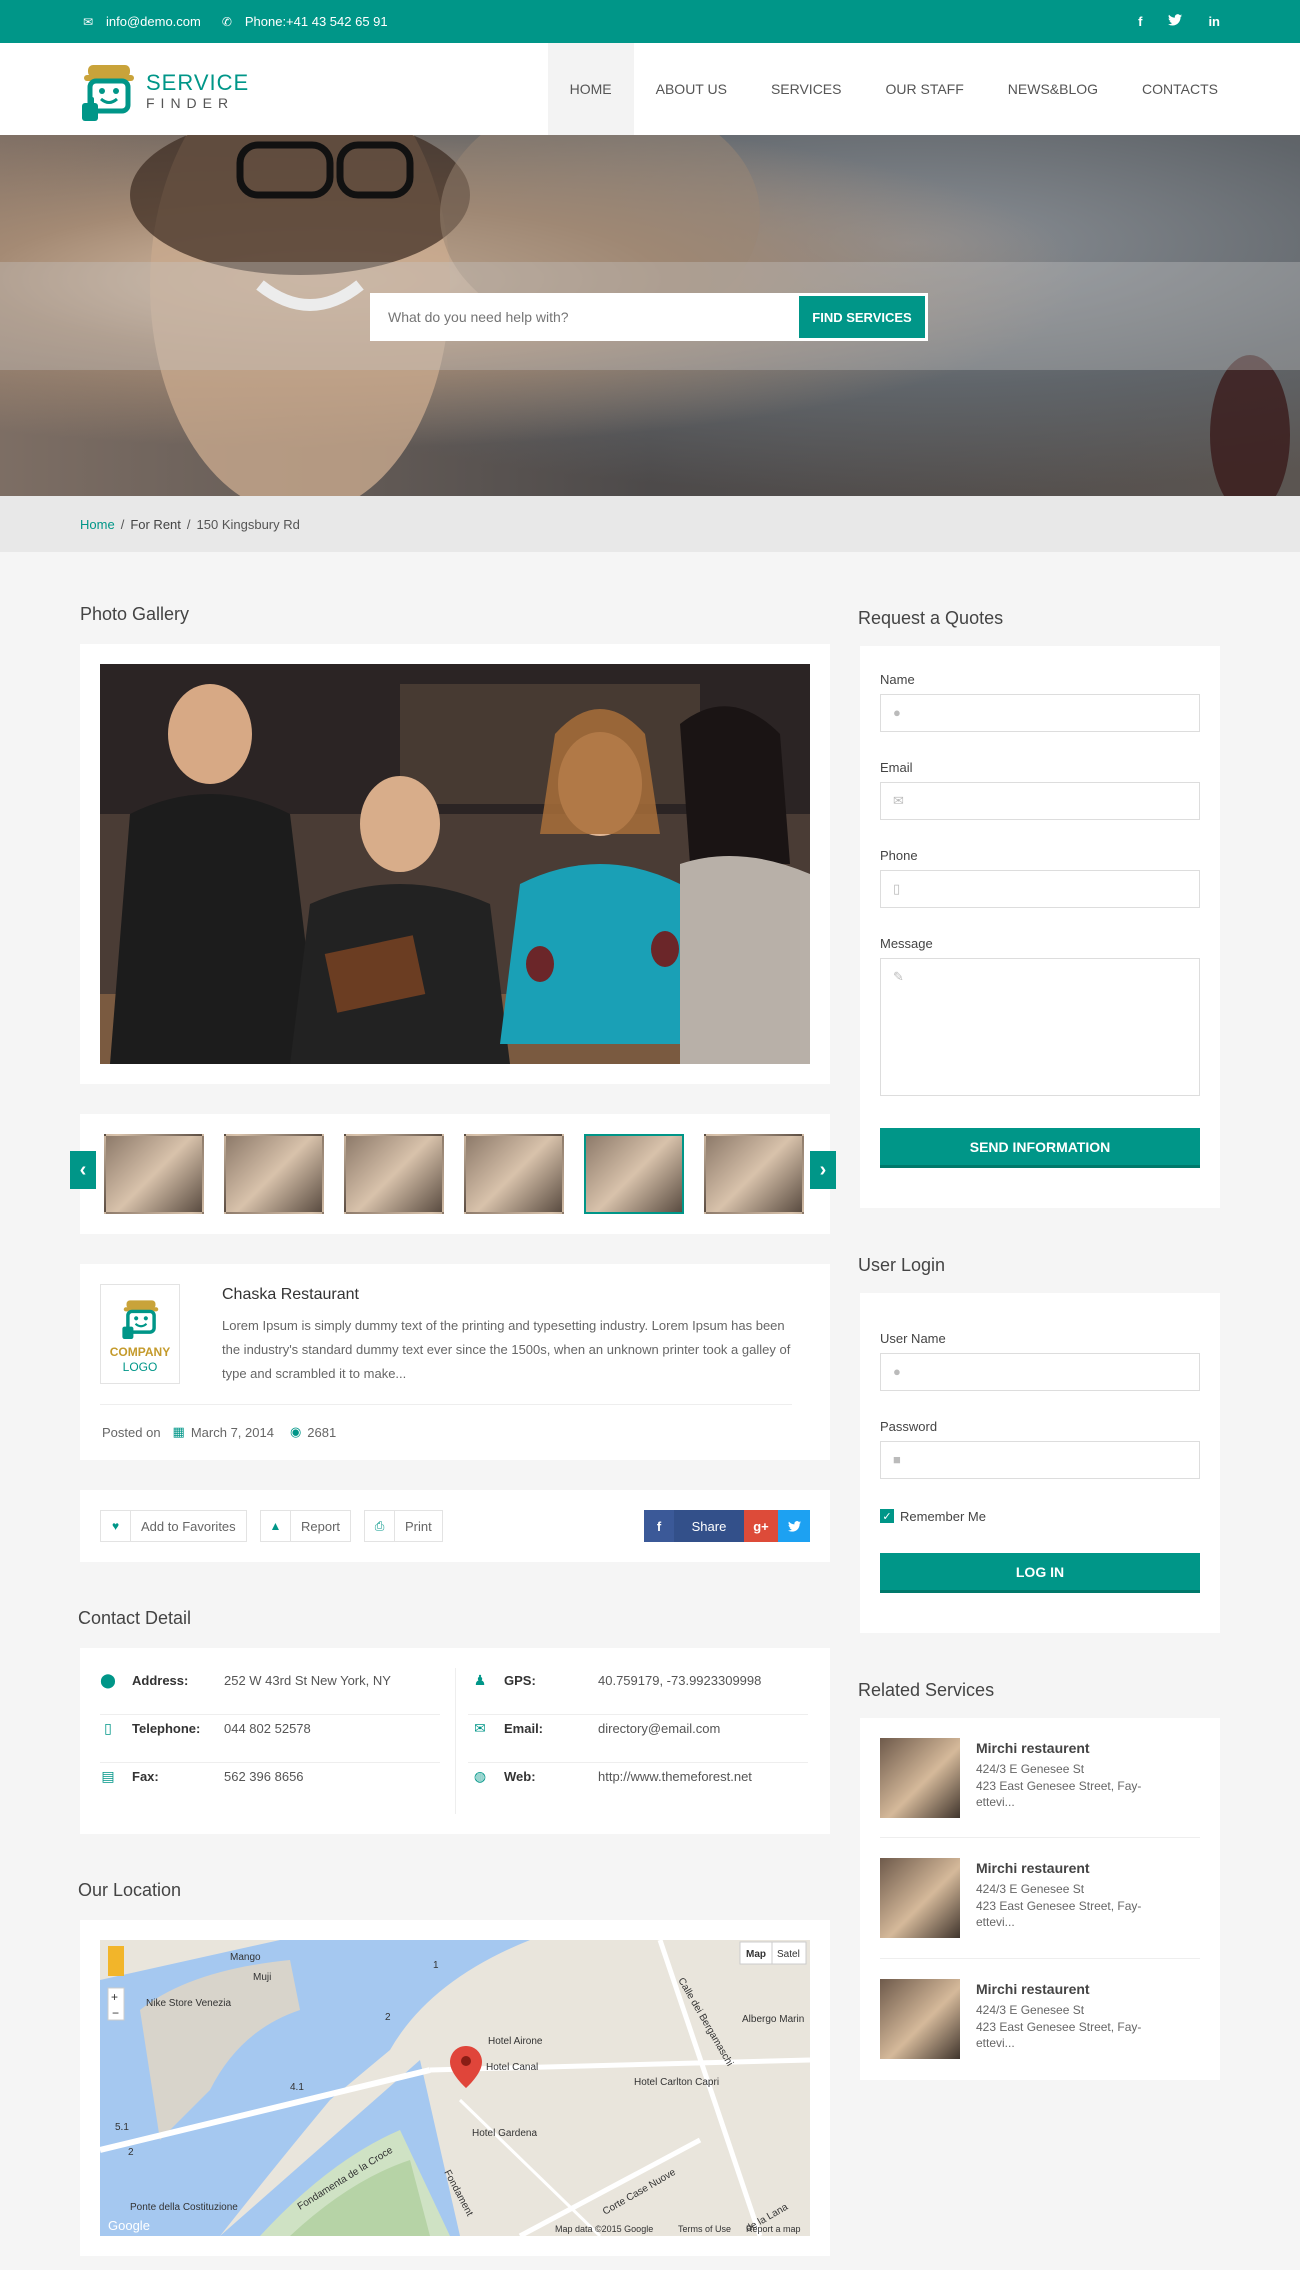 Image resolution: width=1300 pixels, height=2270 pixels. I want to click on twitter-share-icon, so click(794, 1526).